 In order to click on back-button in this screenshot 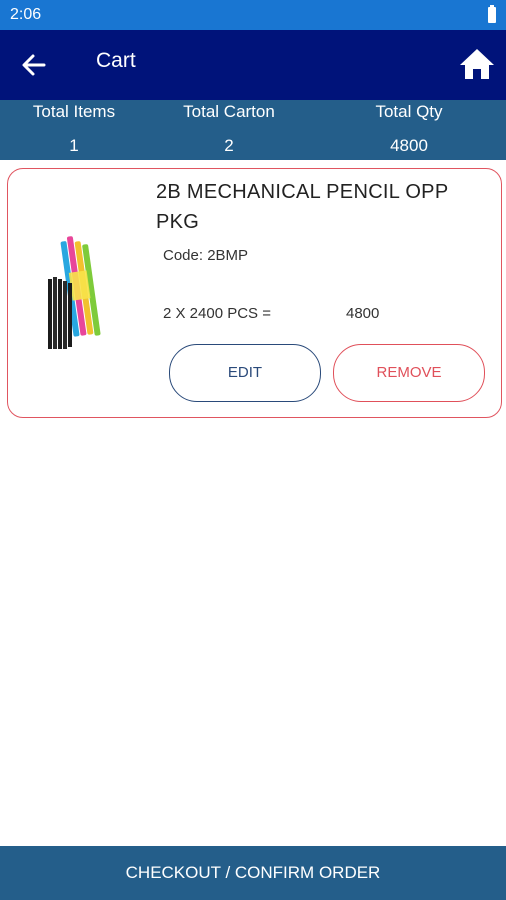, I will do `click(34, 65)`.